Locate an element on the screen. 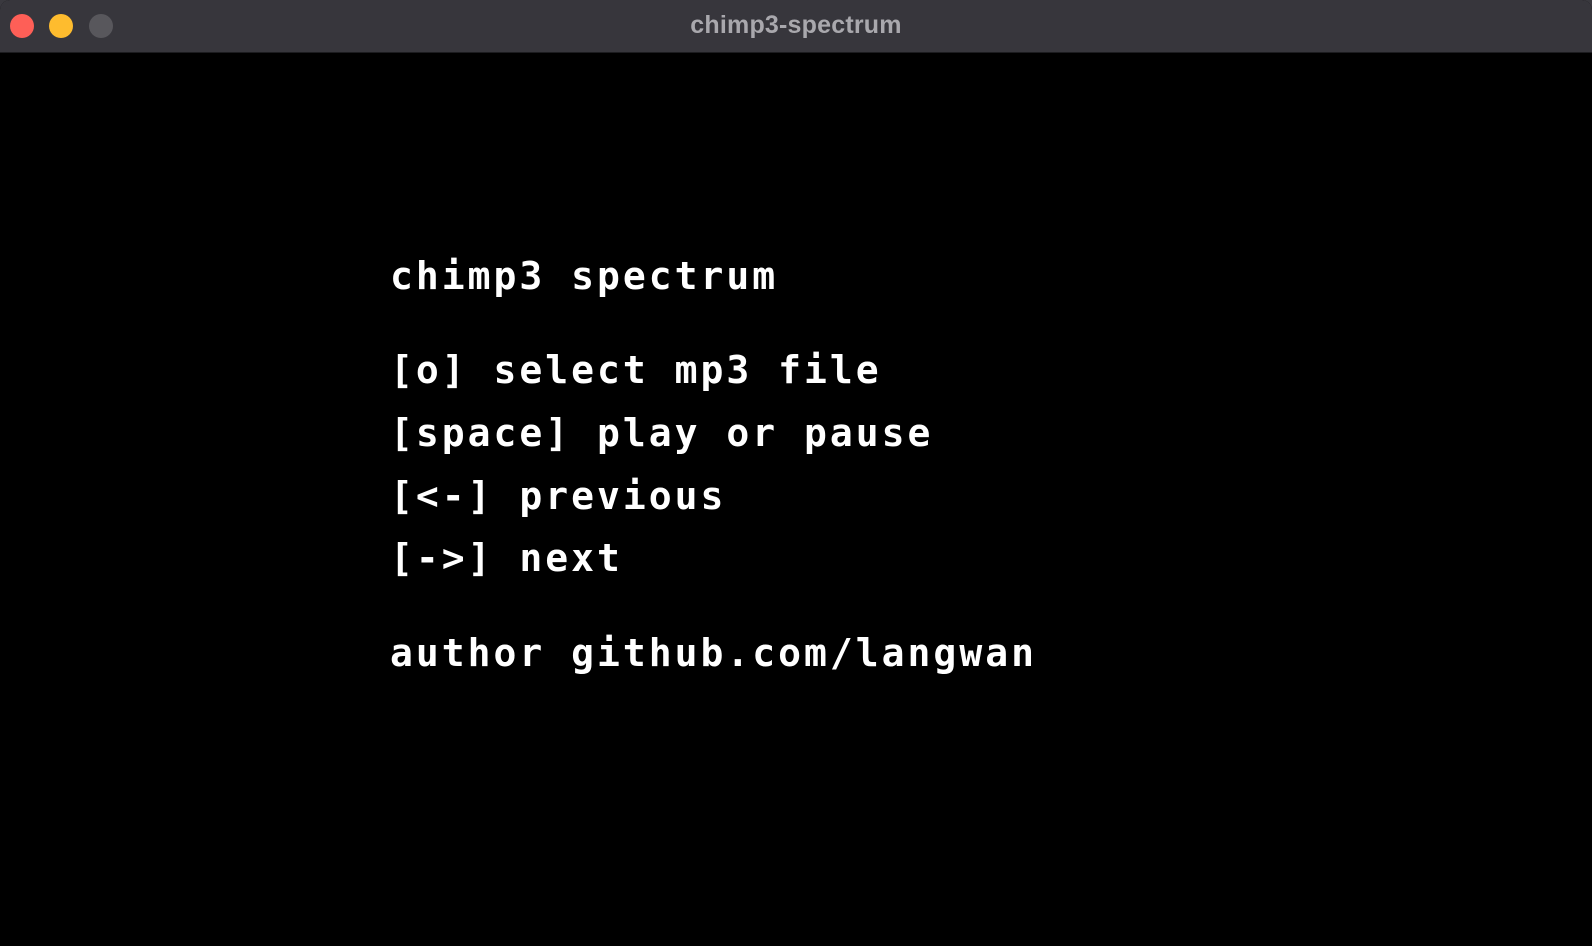  author-credit: author github.com/langwan is located at coordinates (713, 653).